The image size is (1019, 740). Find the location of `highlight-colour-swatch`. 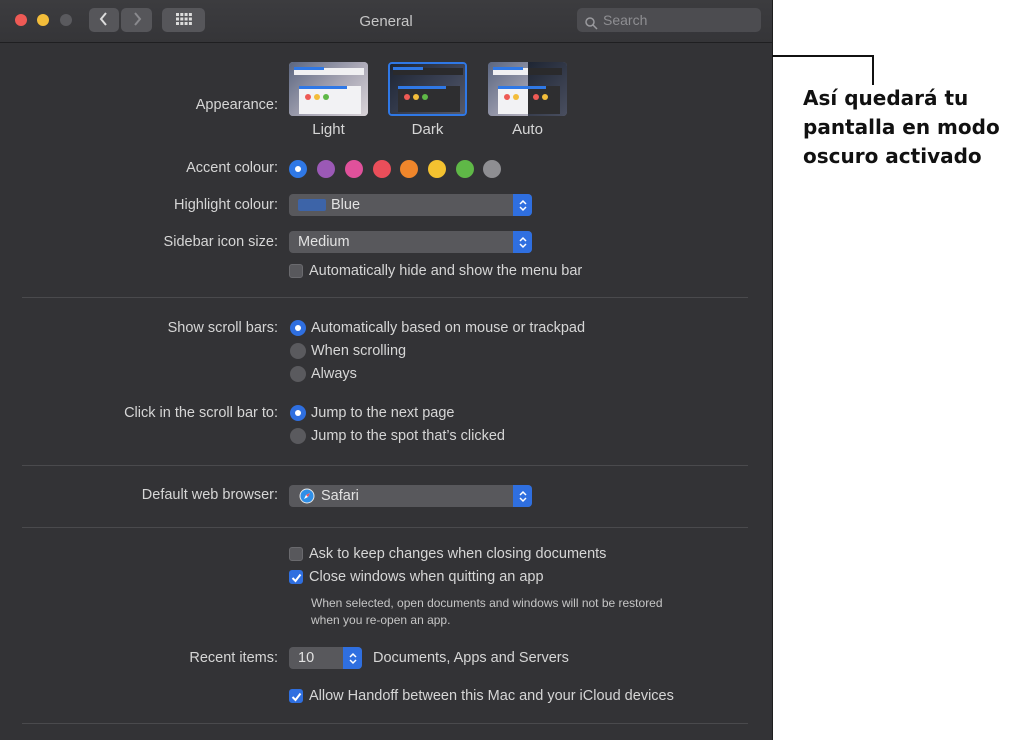

highlight-colour-swatch is located at coordinates (312, 205).